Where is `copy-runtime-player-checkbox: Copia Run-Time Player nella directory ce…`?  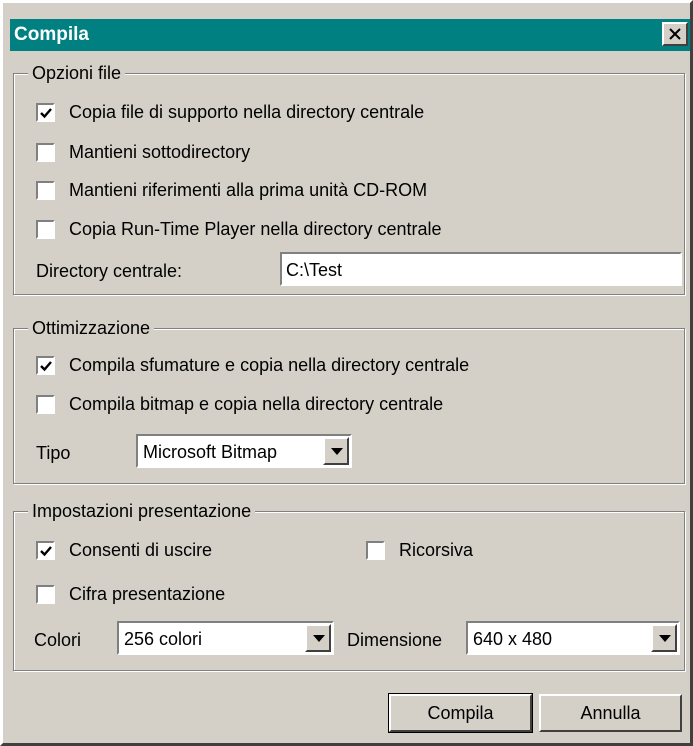 copy-runtime-player-checkbox: Copia Run-Time Player nella directory ce… is located at coordinates (238, 229).